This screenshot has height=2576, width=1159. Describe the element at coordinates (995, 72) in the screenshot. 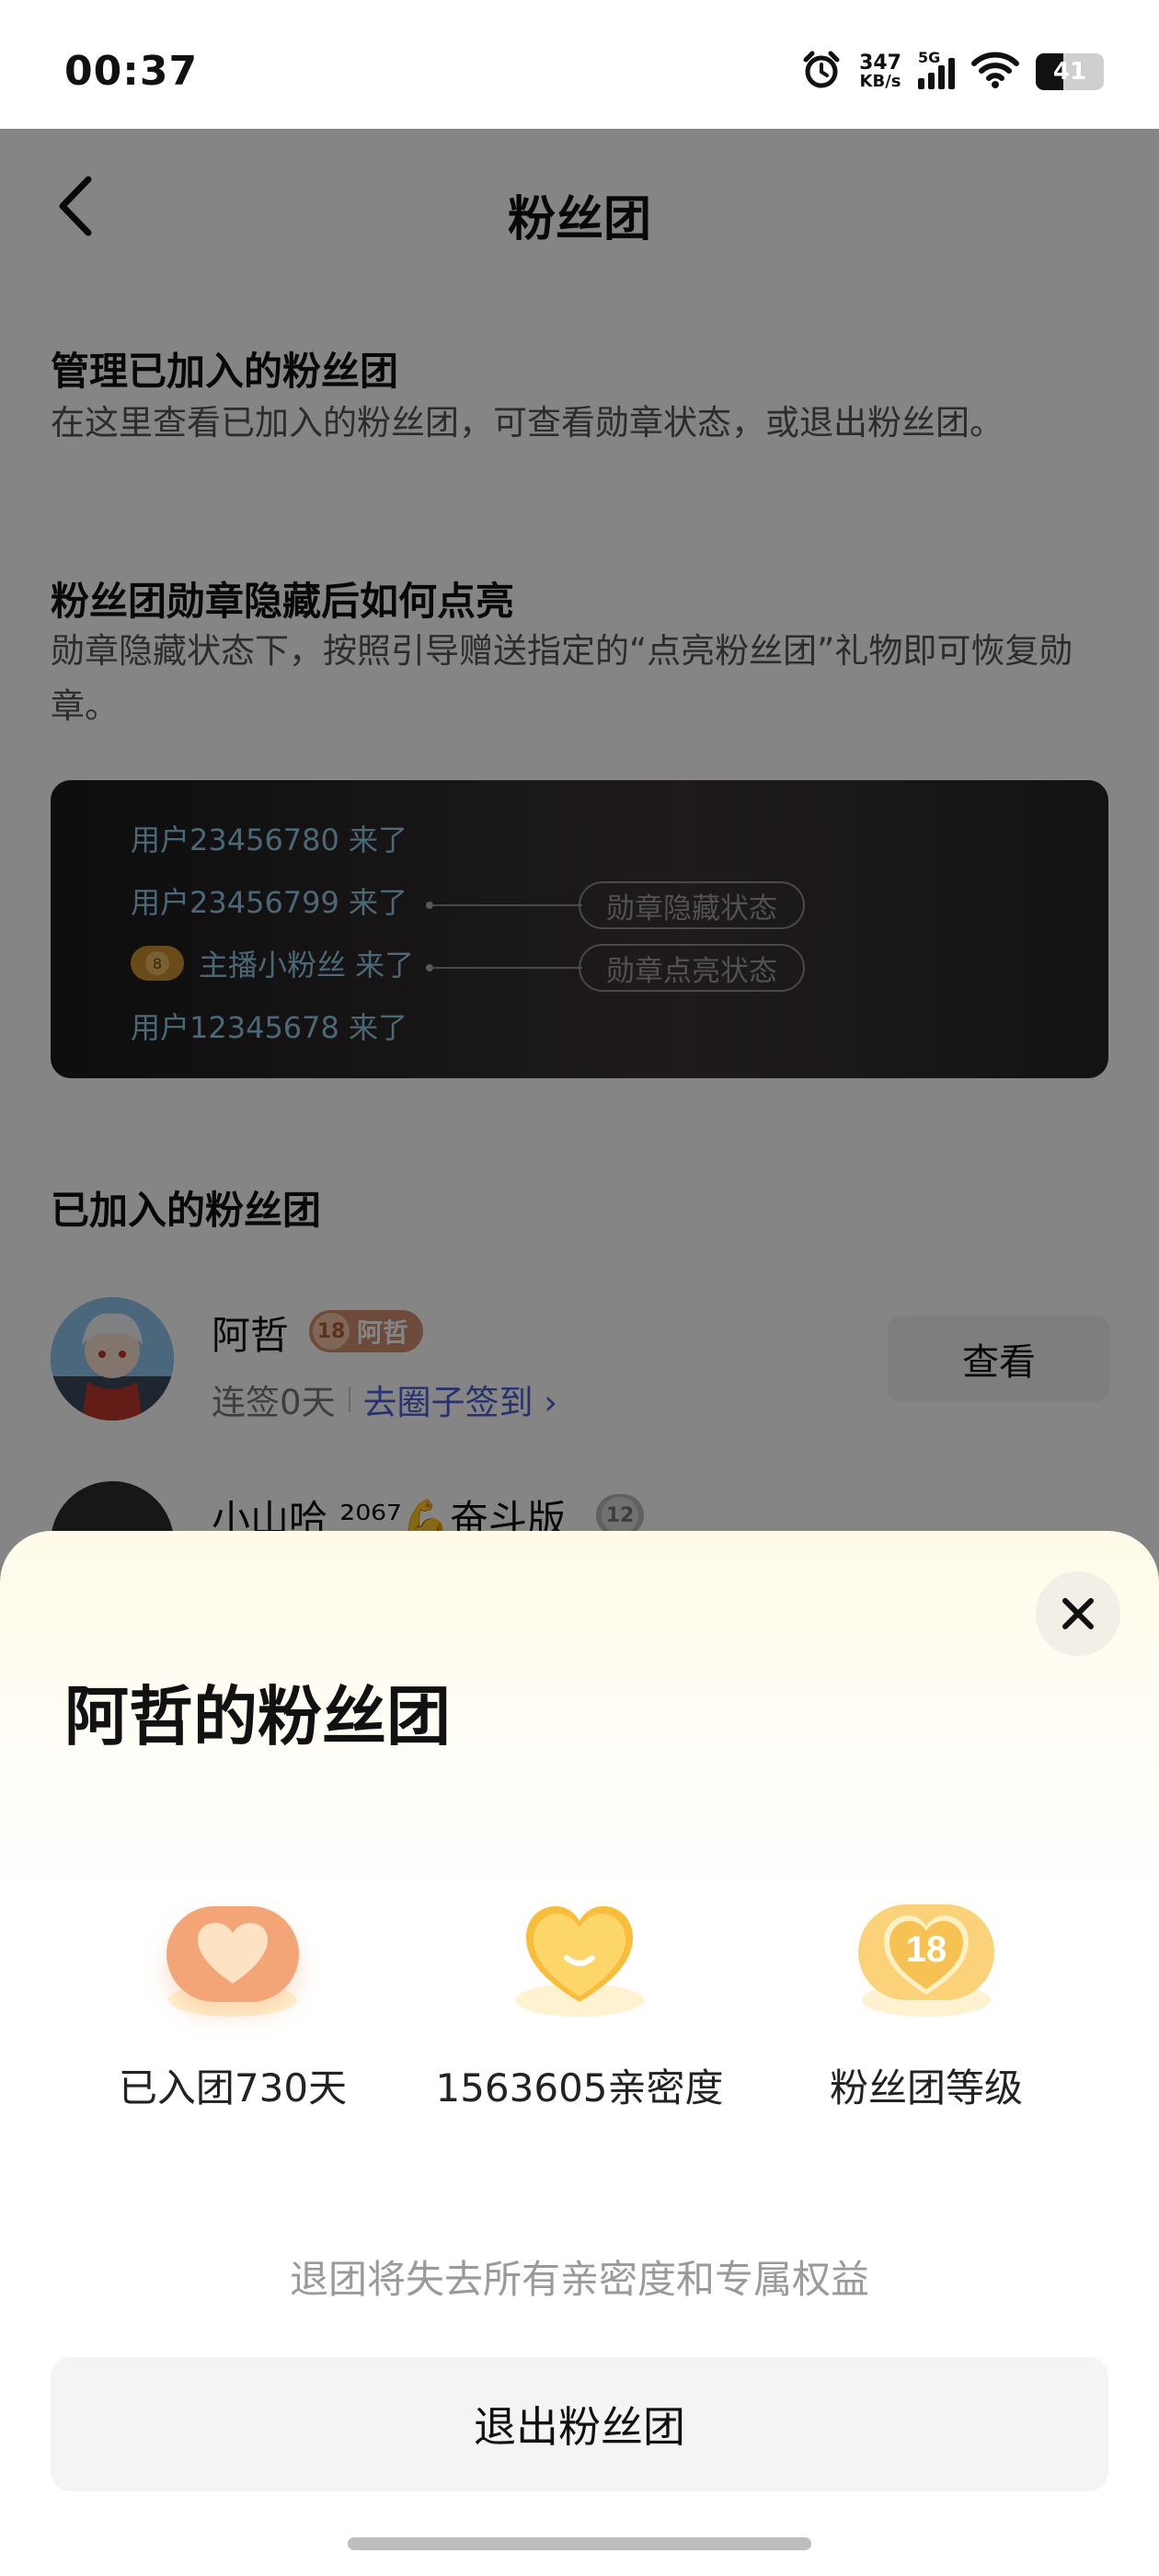

I see `wifi-icon` at that location.